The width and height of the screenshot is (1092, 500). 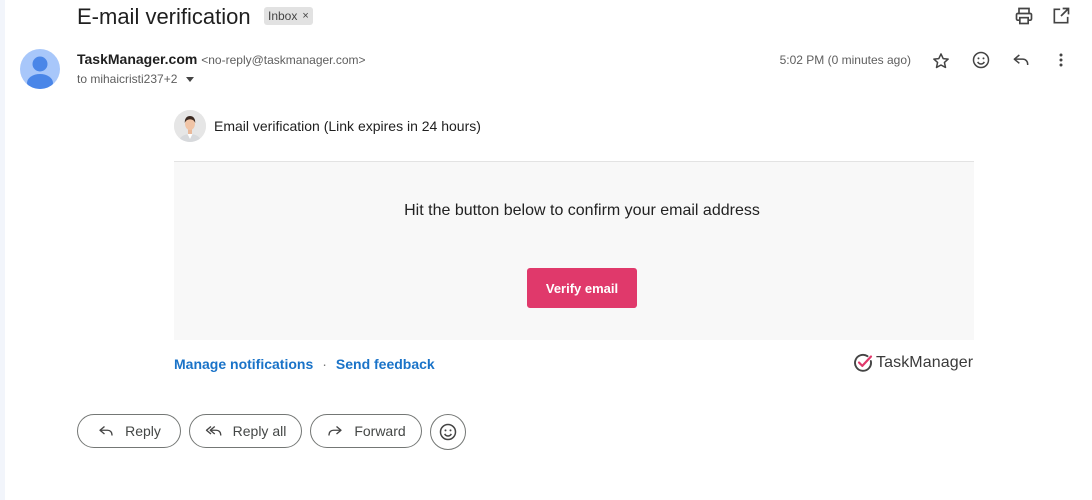 What do you see at coordinates (1024, 16) in the screenshot?
I see `print-icon` at bounding box center [1024, 16].